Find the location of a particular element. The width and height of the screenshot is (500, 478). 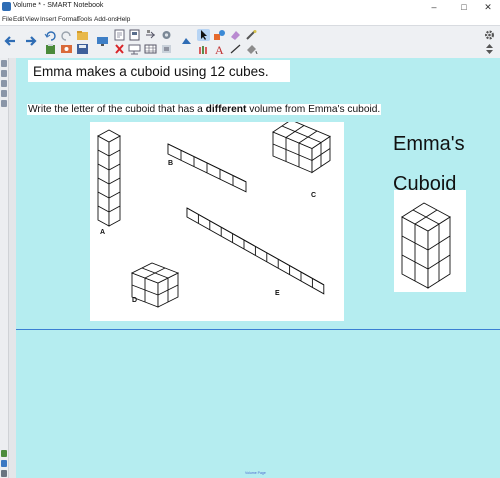

cuboid-label-a: A is located at coordinates (102, 232).